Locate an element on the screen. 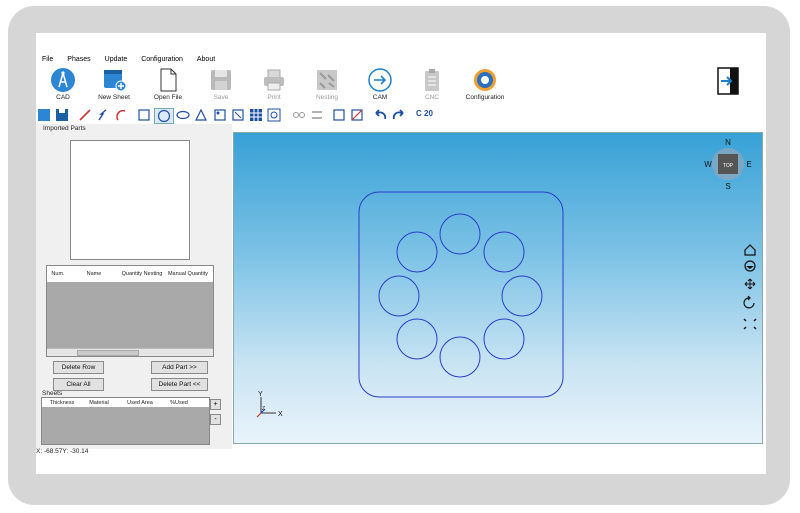 The image size is (800, 513). save-button: Save is located at coordinates (221, 86).